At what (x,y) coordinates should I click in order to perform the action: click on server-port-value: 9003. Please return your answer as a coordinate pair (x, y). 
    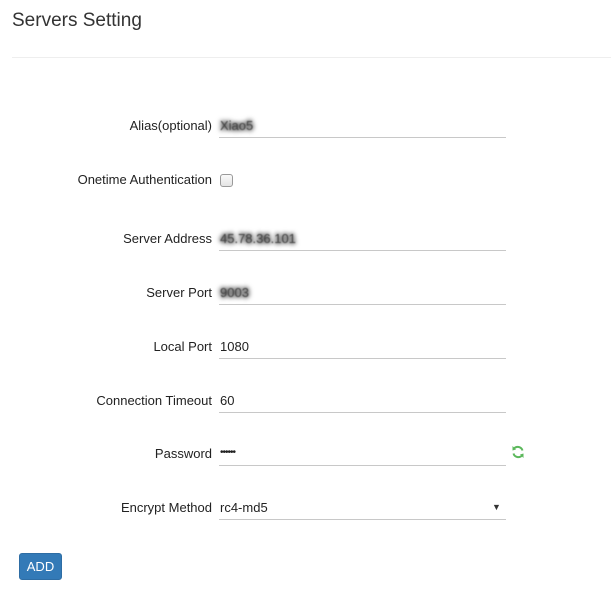
    Looking at the image, I should click on (234, 292).